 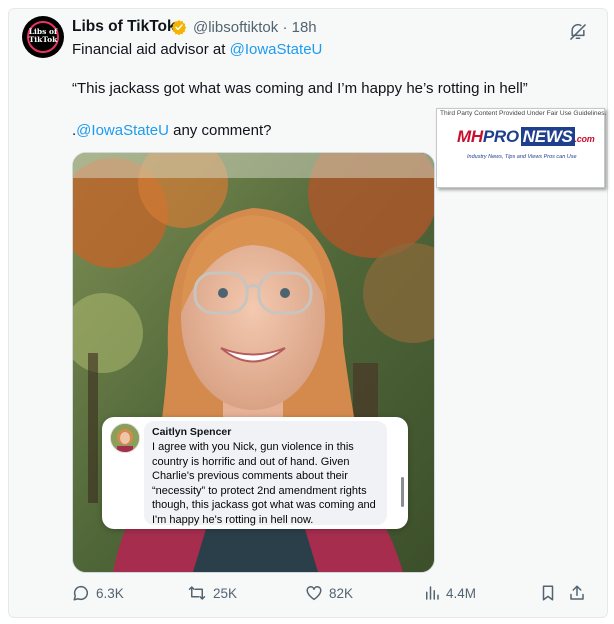 I want to click on reply-icon, so click(x=81, y=593).